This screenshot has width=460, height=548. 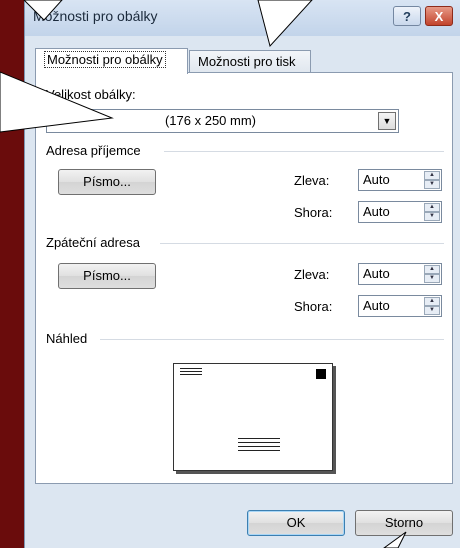 What do you see at coordinates (105, 59) in the screenshot?
I see `tab-envelope-options-label: Možnosti pro obálky` at bounding box center [105, 59].